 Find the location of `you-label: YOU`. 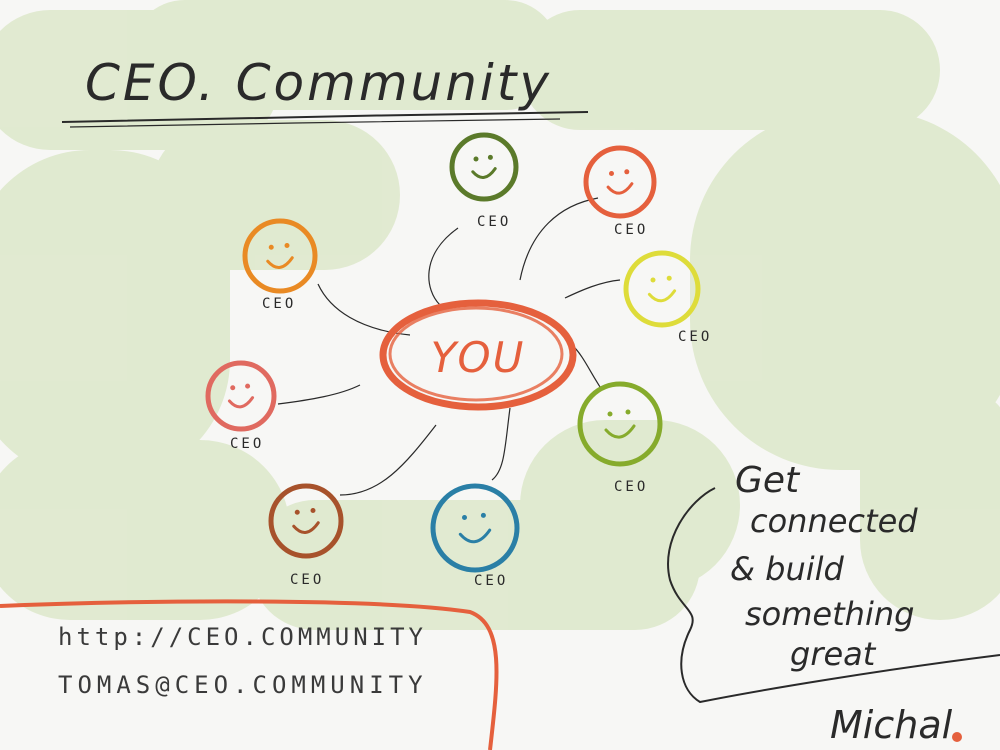

you-label: YOU is located at coordinates (478, 357).